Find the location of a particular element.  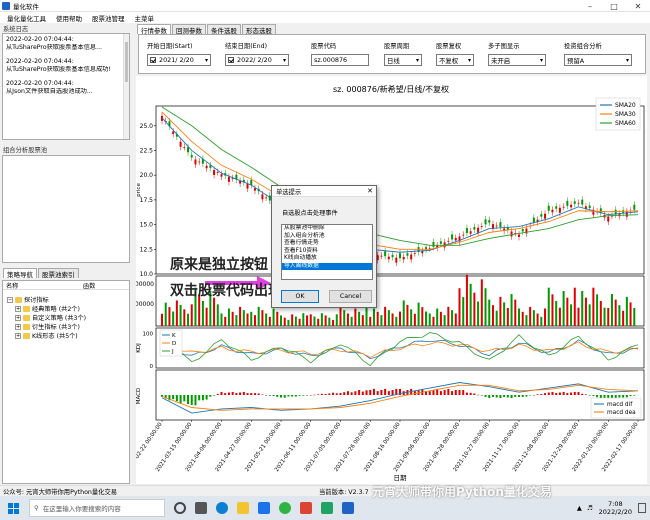

dialog-choice-item: K线自动播放 is located at coordinates (327, 259).